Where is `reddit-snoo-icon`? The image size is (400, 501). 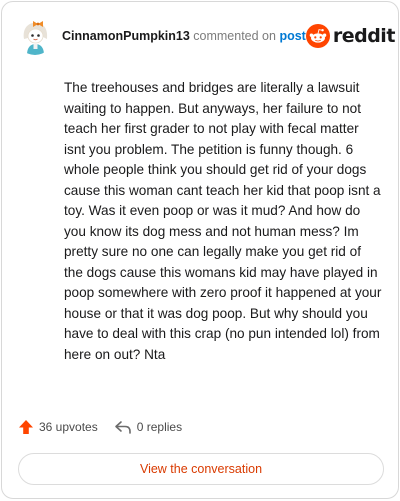 reddit-snoo-icon is located at coordinates (317, 36).